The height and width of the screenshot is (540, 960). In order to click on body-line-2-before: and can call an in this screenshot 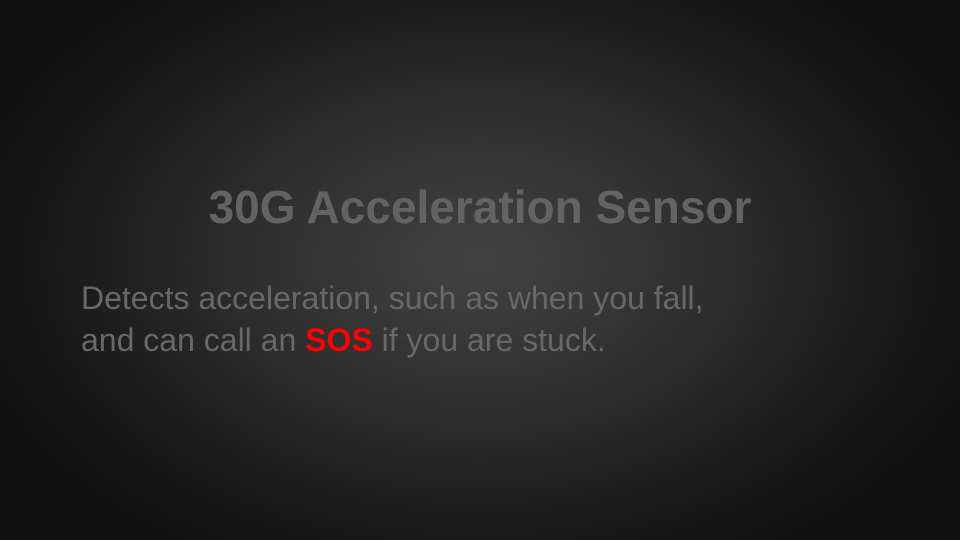, I will do `click(193, 340)`.